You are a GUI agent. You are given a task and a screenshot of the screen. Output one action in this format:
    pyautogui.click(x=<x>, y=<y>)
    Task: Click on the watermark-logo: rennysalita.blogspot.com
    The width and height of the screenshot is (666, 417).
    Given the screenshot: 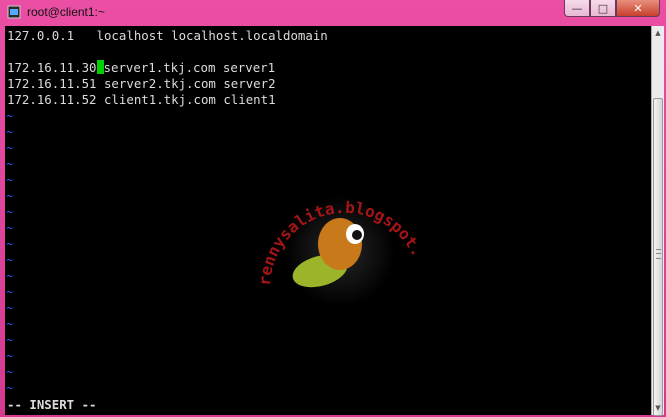 What is the action you would take?
    pyautogui.click(x=336, y=241)
    